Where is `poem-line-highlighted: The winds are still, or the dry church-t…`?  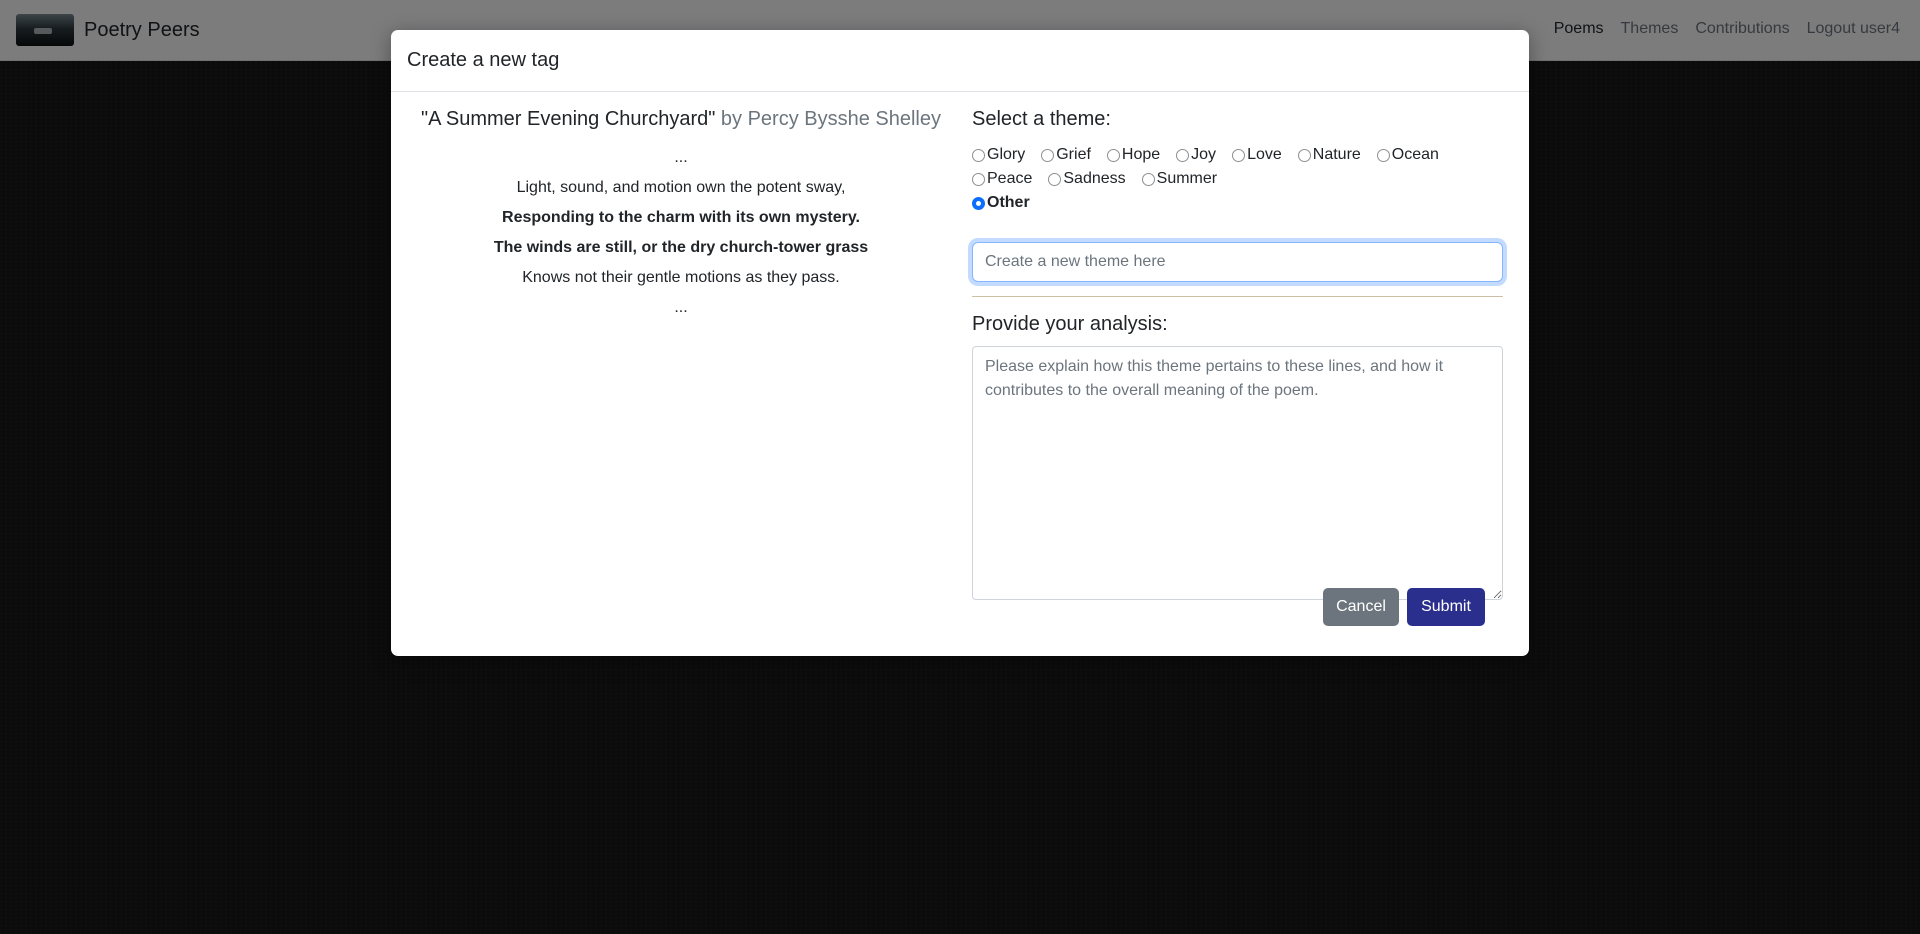
poem-line-highlighted: The winds are still, or the dry church-t… is located at coordinates (681, 247).